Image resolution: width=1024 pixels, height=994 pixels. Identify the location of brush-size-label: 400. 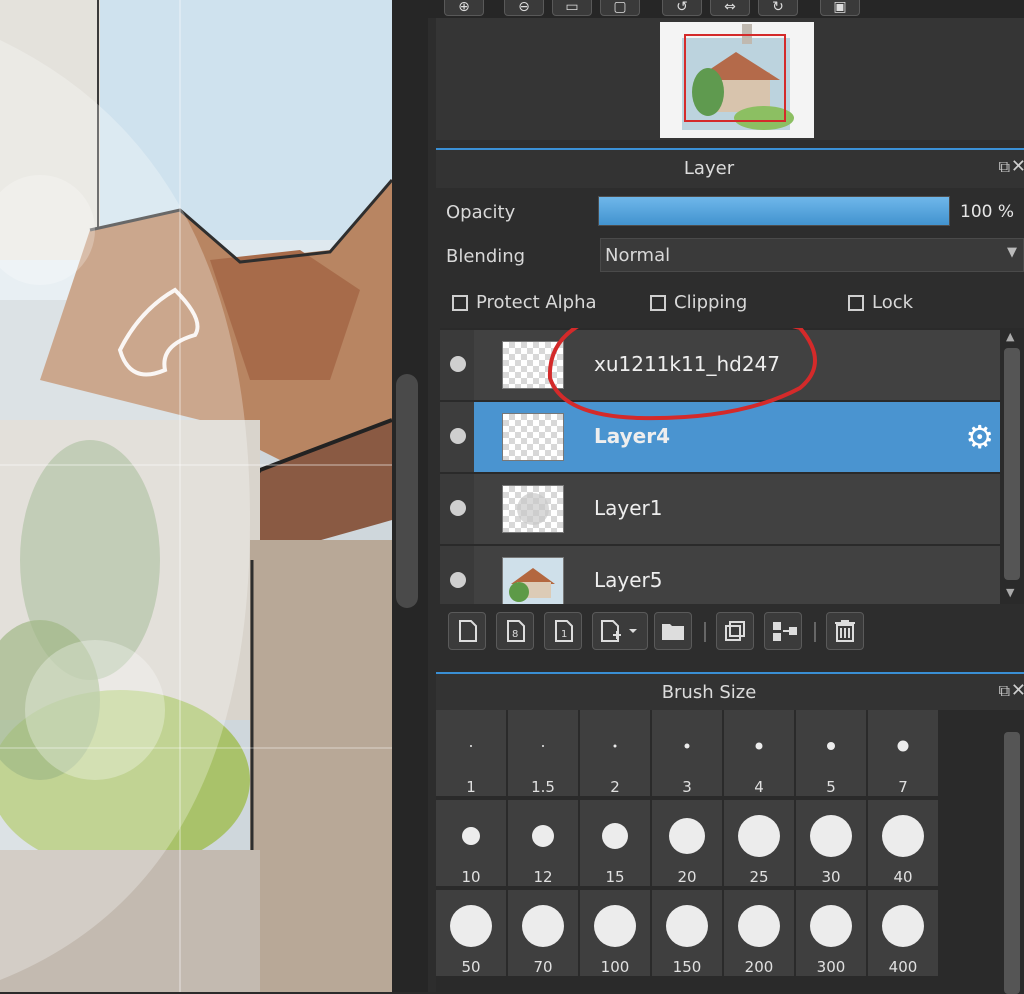
(903, 967).